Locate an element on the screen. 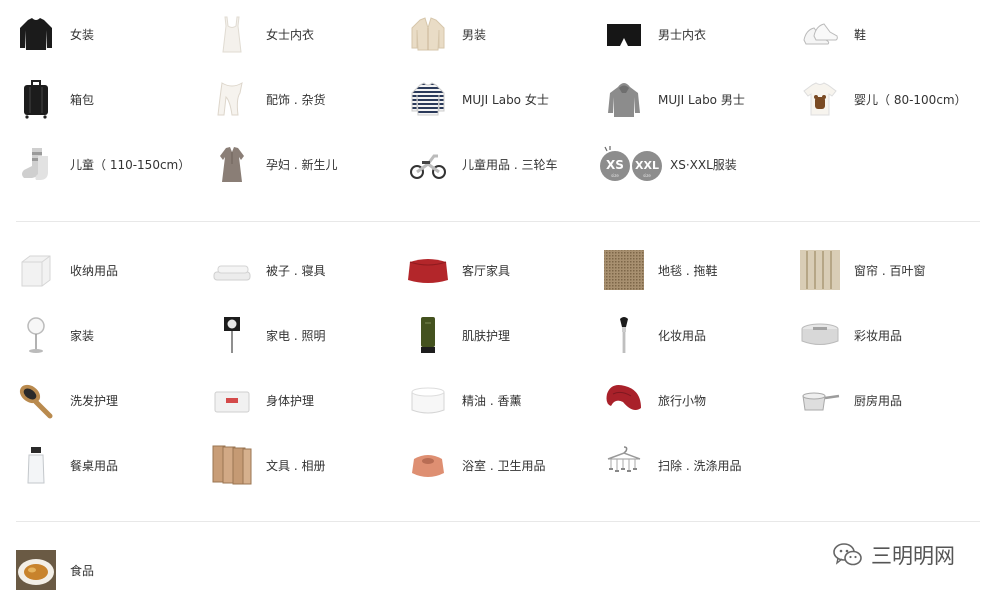 This screenshot has width=981, height=600. size-badge-xxl: XXL is located at coordinates (647, 165).